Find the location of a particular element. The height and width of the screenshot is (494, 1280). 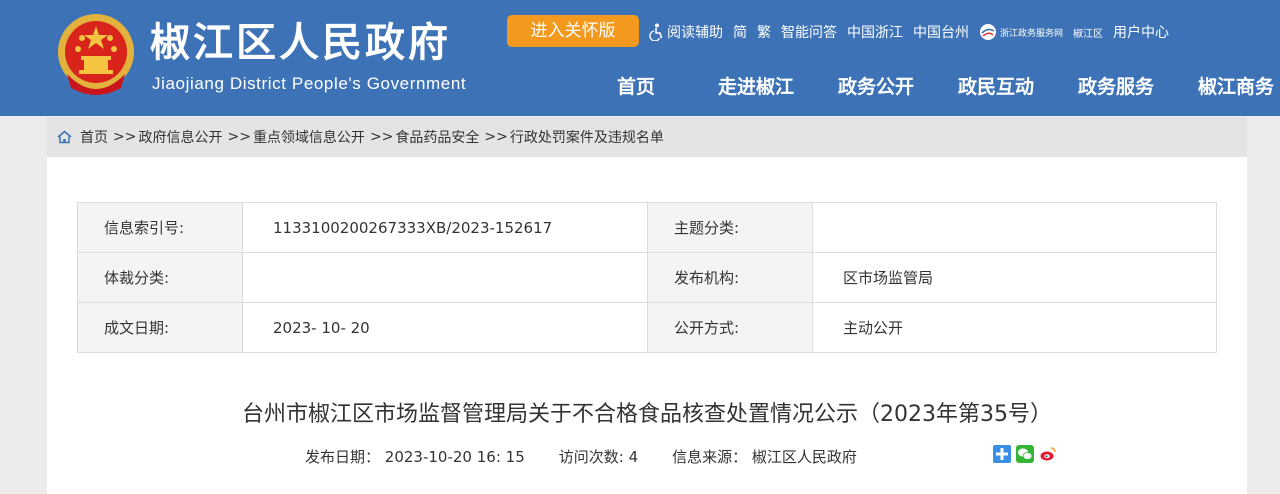

info-source: 信息来源： 椒江区人民政府 is located at coordinates (764, 456).